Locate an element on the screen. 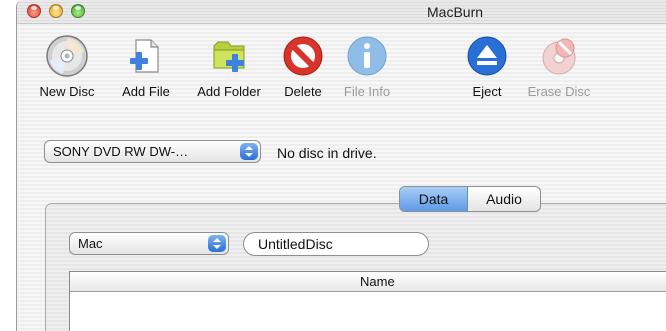  mode-tabs: Data Audio is located at coordinates (470, 199).